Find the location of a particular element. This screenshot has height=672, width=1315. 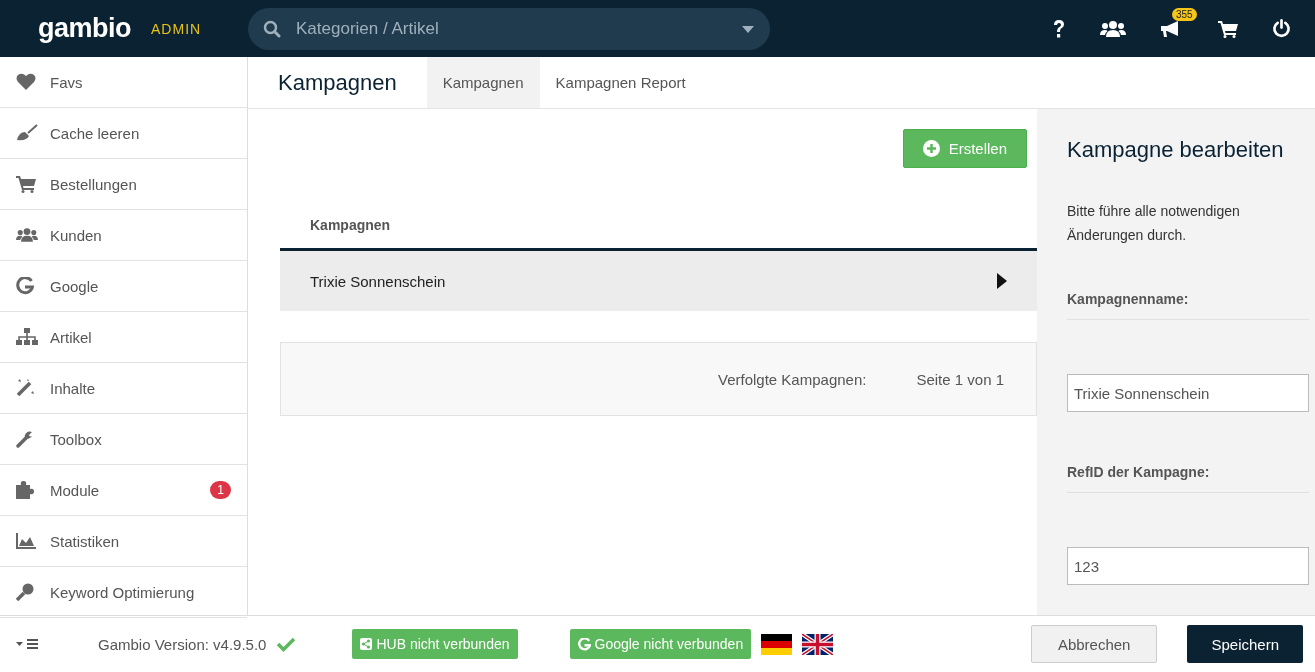

sidebar-label: Module is located at coordinates (75, 490).